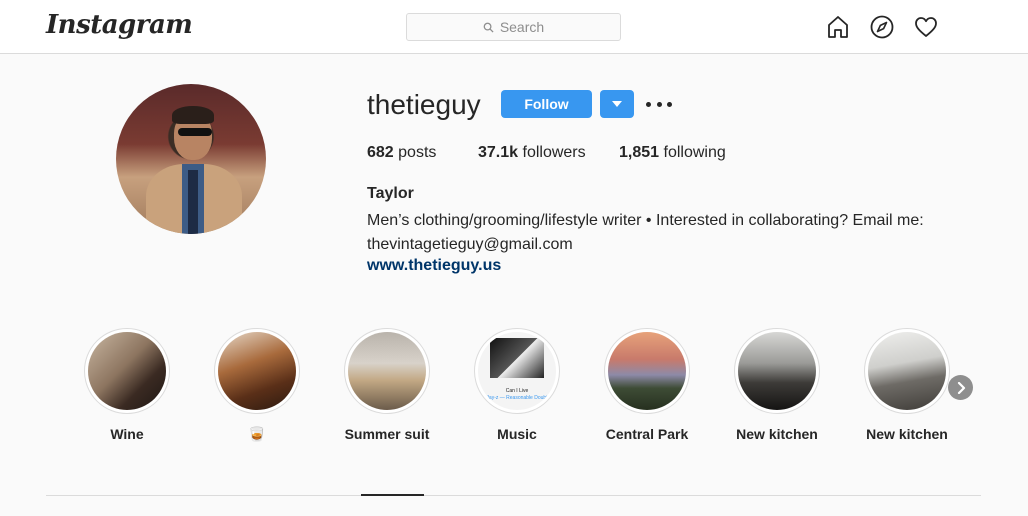 Image resolution: width=1028 pixels, height=516 pixels. Describe the element at coordinates (191, 159) in the screenshot. I see `profile-avatar` at that location.